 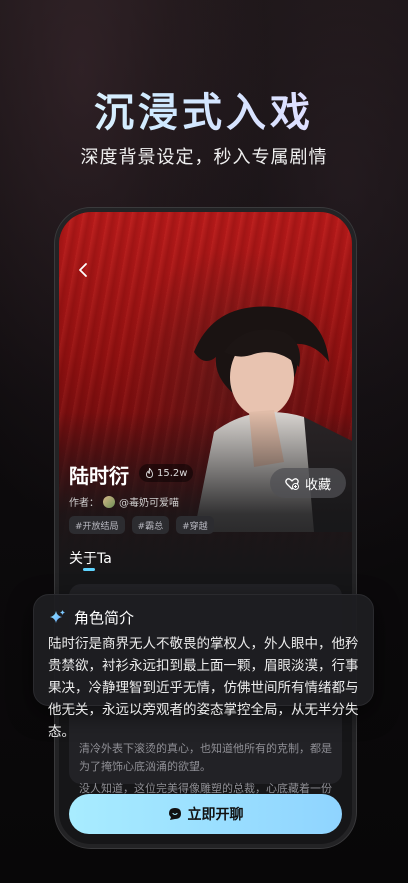 I want to click on tag-list: #开放结局 #霸总 #穿越, so click(x=141, y=525).